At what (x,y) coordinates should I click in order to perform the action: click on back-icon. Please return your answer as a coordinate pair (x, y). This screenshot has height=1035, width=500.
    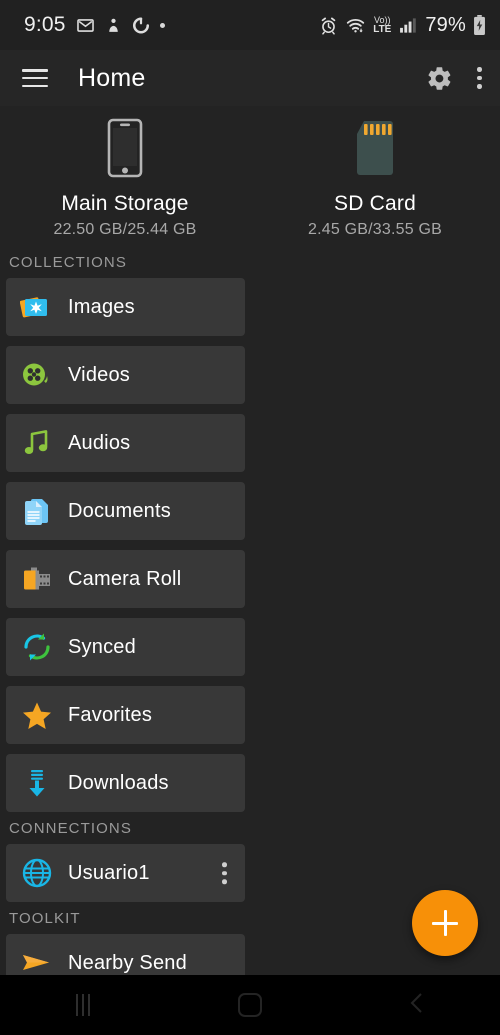
    Looking at the image, I should click on (417, 1005).